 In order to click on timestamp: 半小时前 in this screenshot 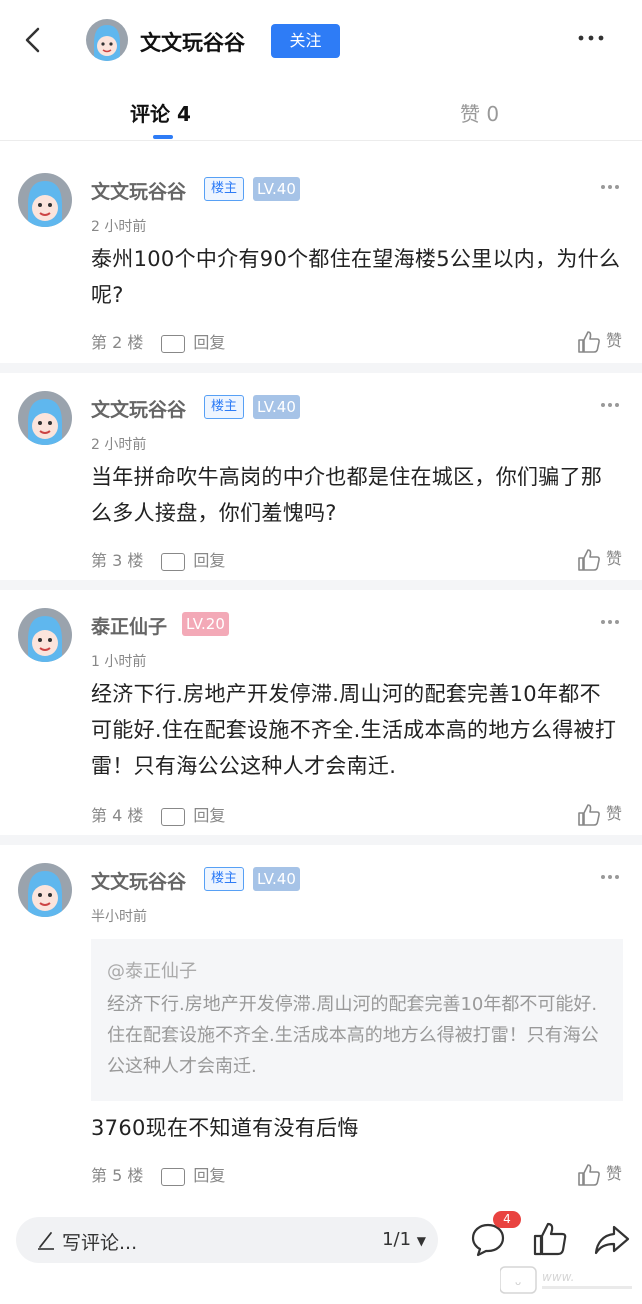, I will do `click(119, 917)`.